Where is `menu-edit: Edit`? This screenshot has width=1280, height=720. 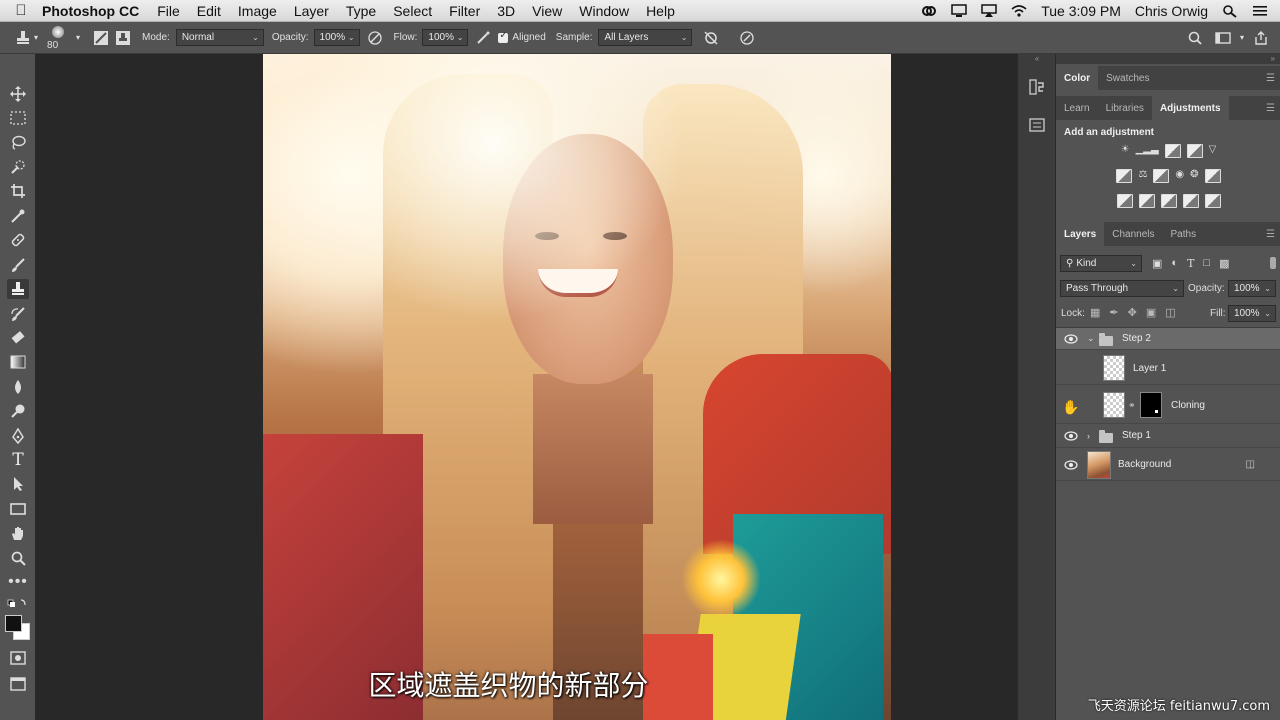
menu-edit: Edit is located at coordinates (209, 11).